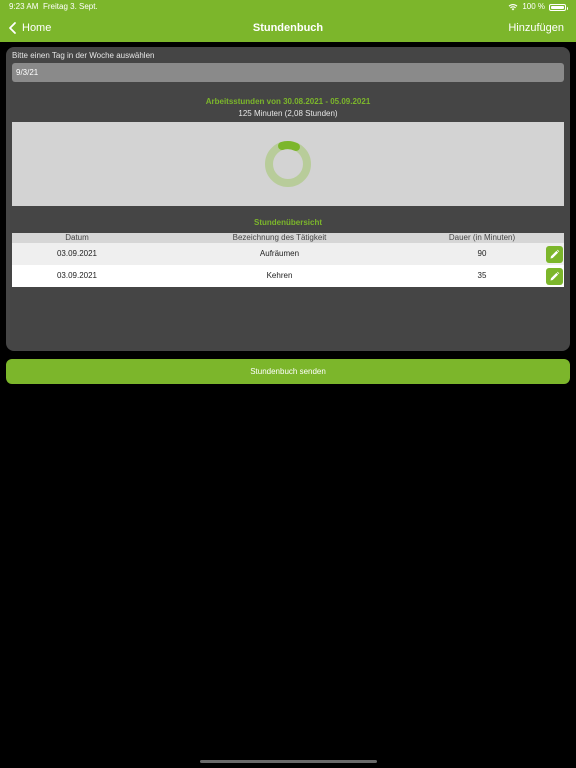  What do you see at coordinates (536, 28) in the screenshot?
I see `add-button: Hinzufügen` at bounding box center [536, 28].